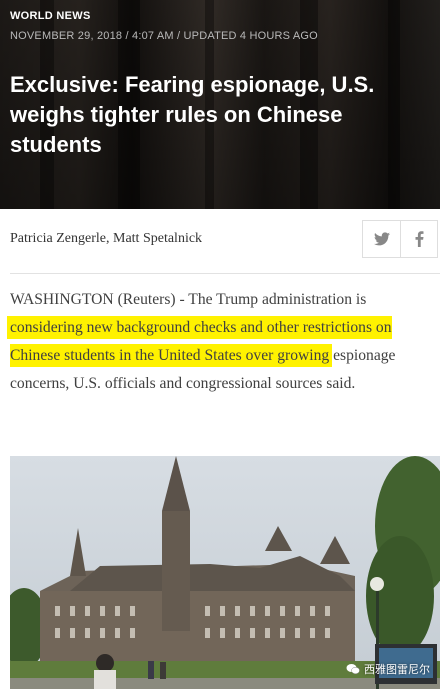  What do you see at coordinates (353, 669) in the screenshot?
I see `wechat-icon` at bounding box center [353, 669].